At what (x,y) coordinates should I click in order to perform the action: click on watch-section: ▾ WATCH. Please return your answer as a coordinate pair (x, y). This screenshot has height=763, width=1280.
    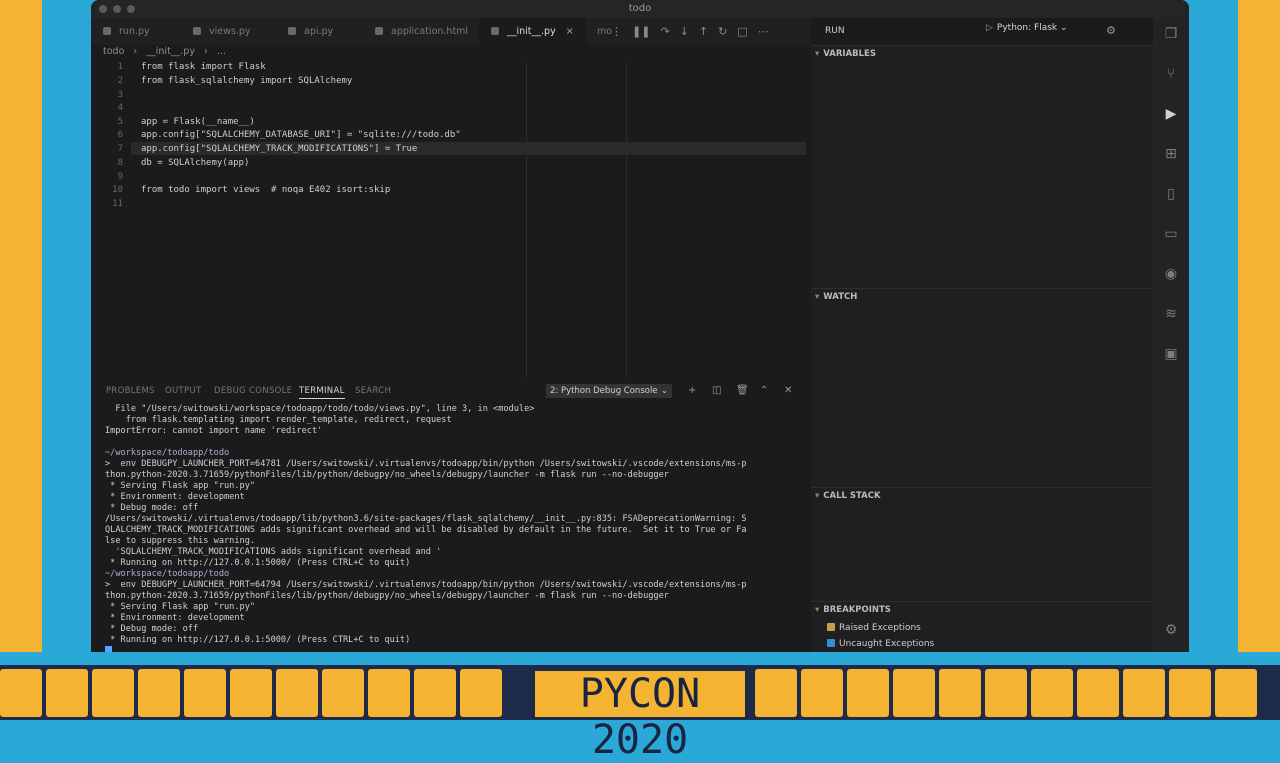
    Looking at the image, I should click on (982, 386).